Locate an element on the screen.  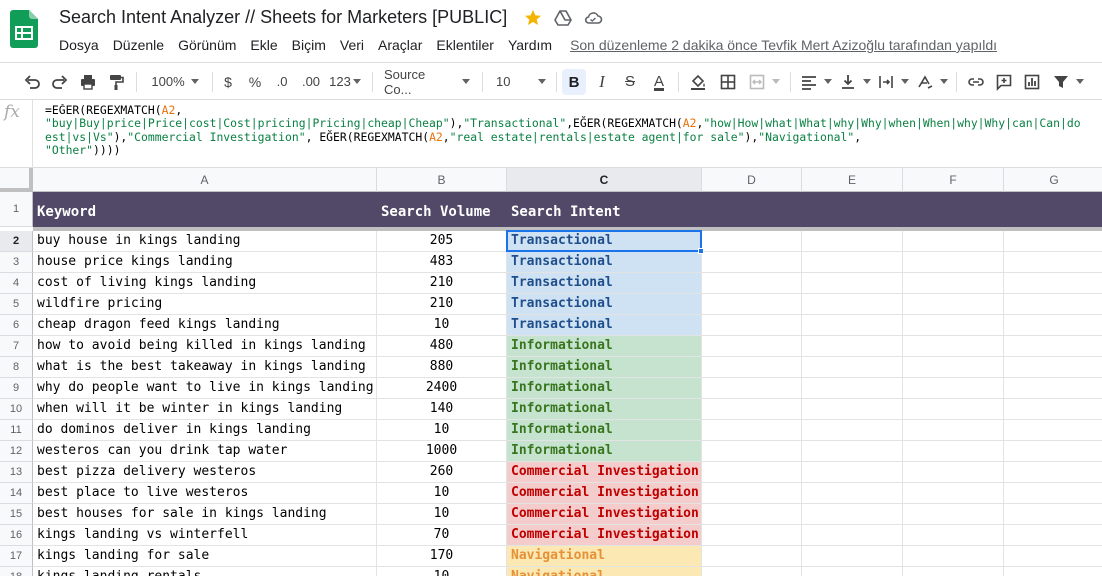
filter-icon is located at coordinates (1068, 81).